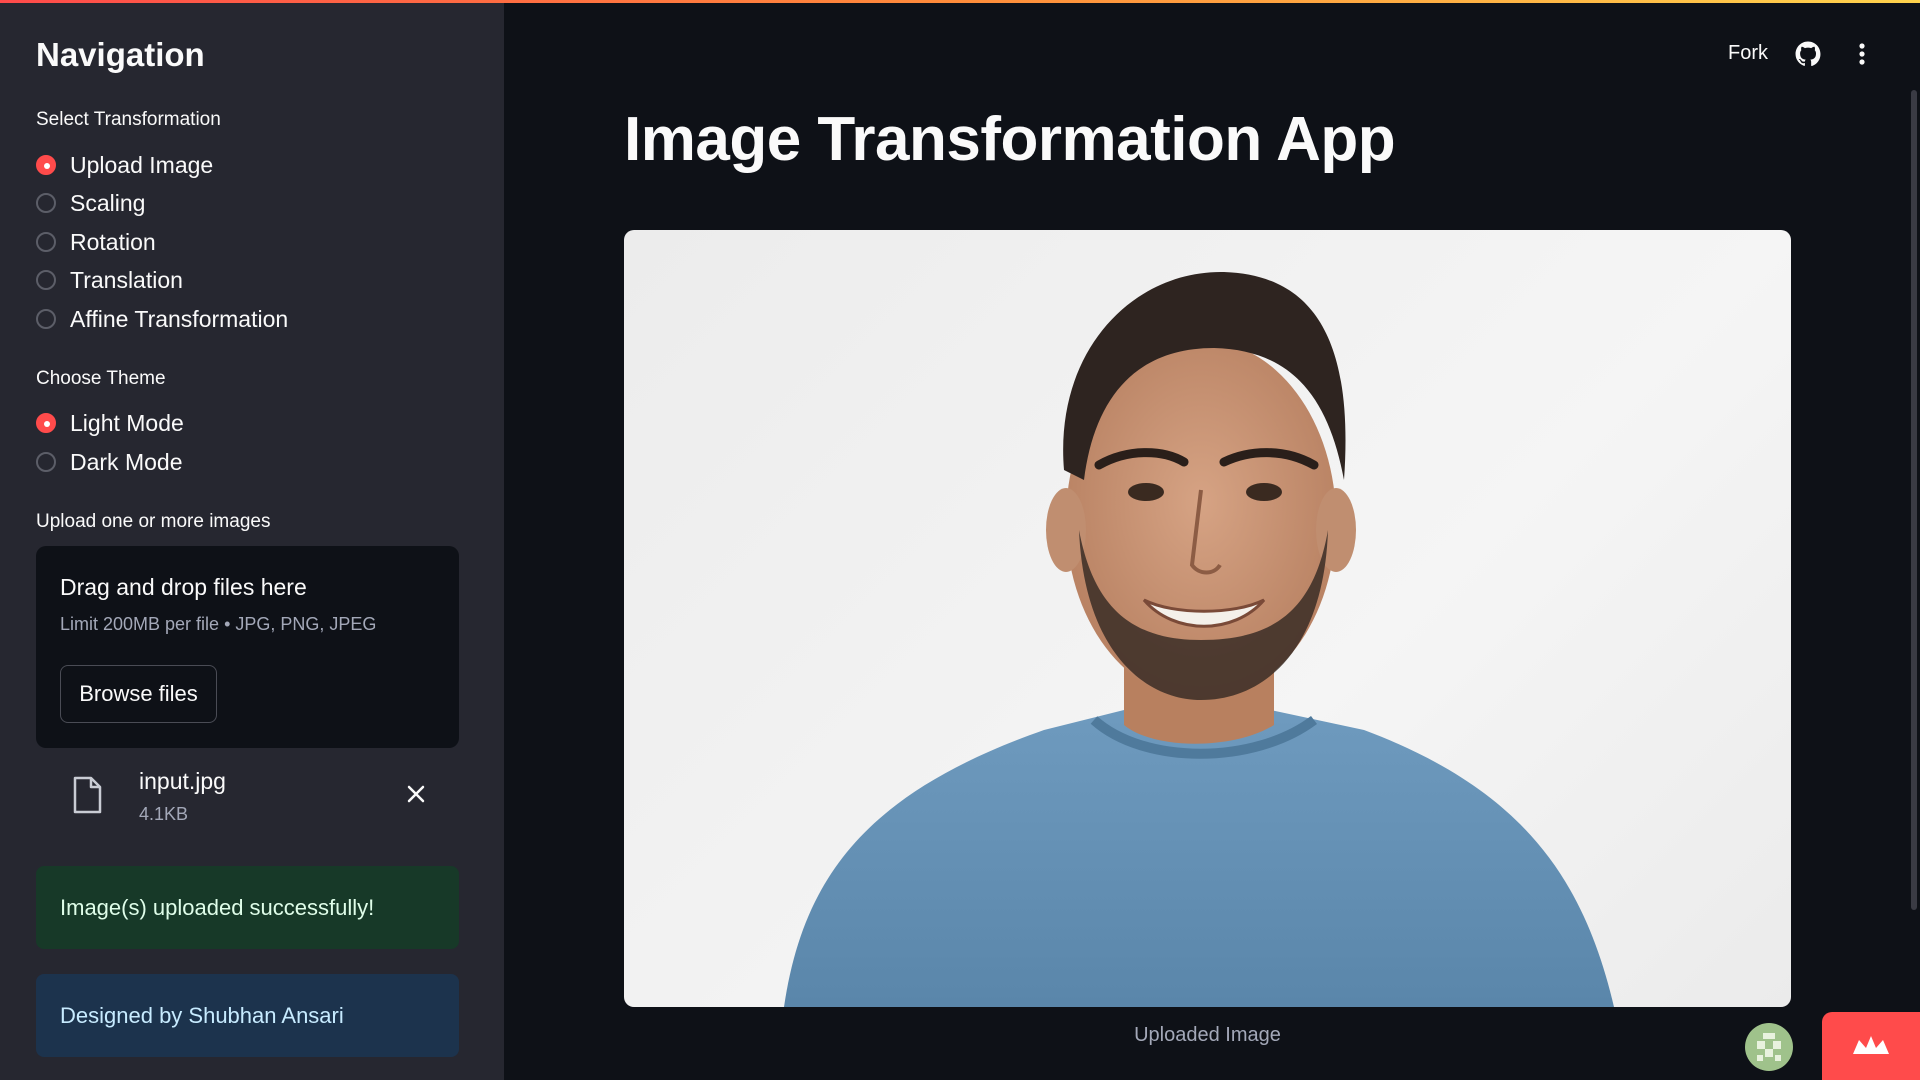 The image size is (1920, 1080). I want to click on radio-label: Rotation, so click(113, 241).